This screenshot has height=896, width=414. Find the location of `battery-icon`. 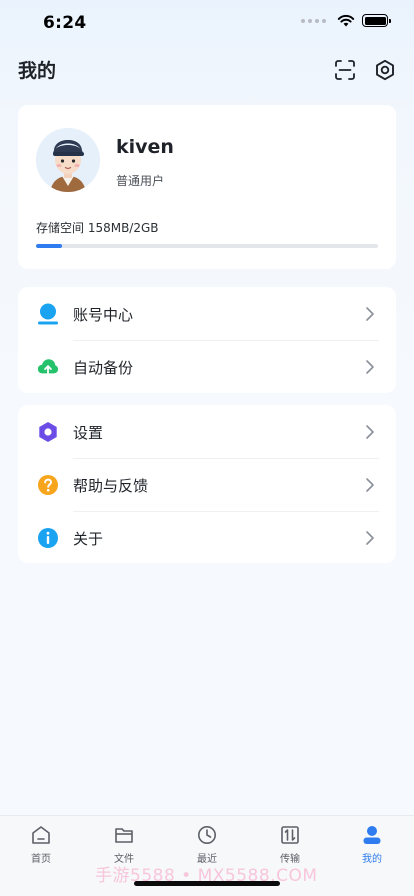

battery-icon is located at coordinates (376, 20).